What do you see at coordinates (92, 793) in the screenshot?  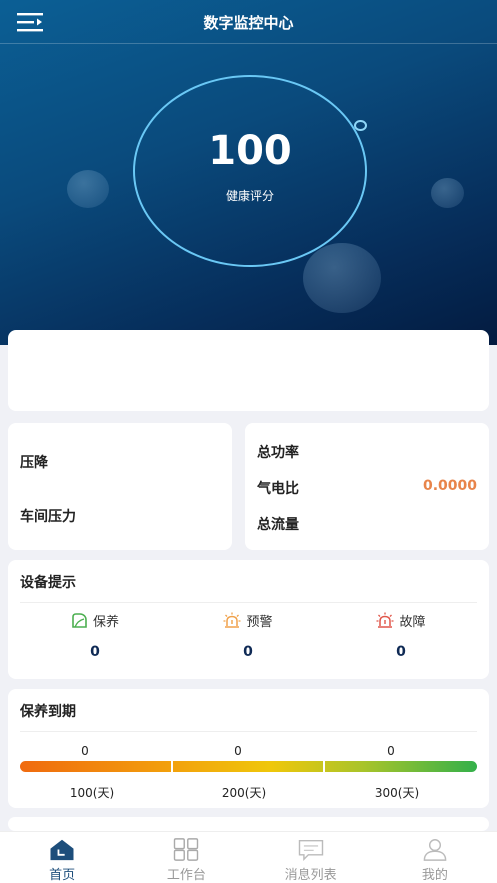 I see `threshold-100: 100(天)` at bounding box center [92, 793].